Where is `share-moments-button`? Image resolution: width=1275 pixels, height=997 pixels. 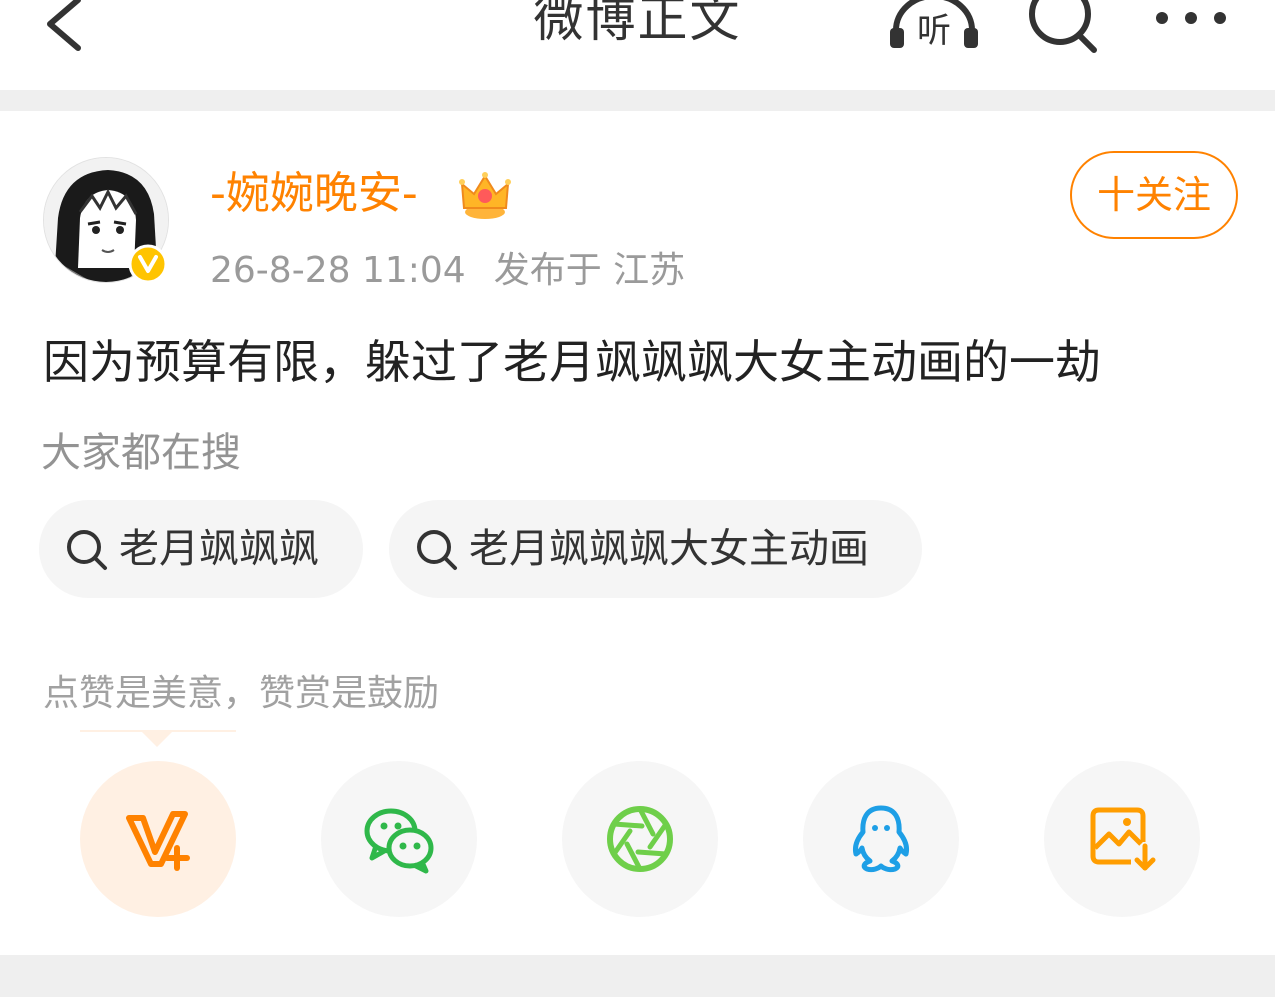
share-moments-button is located at coordinates (640, 839).